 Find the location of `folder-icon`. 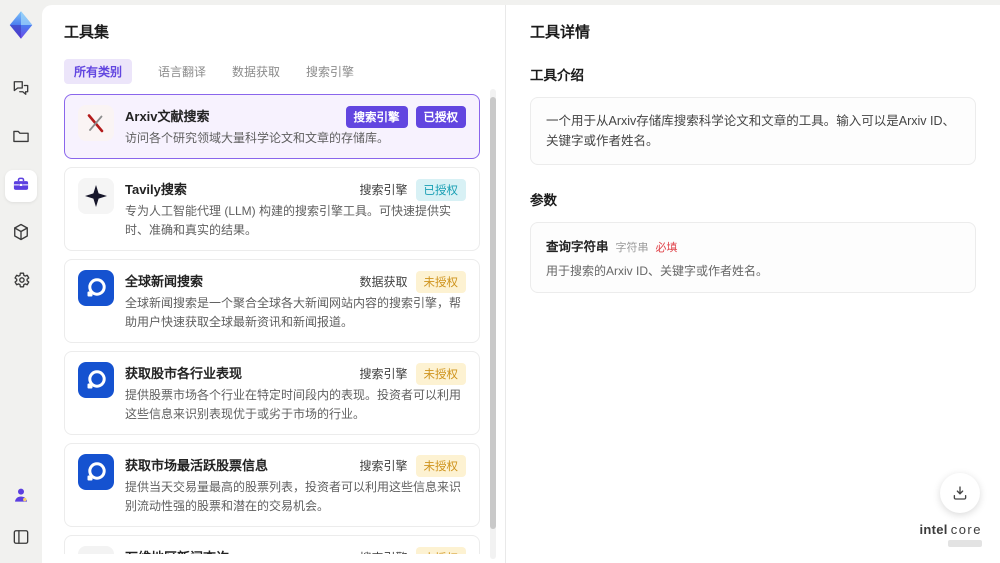

folder-icon is located at coordinates (21, 138).